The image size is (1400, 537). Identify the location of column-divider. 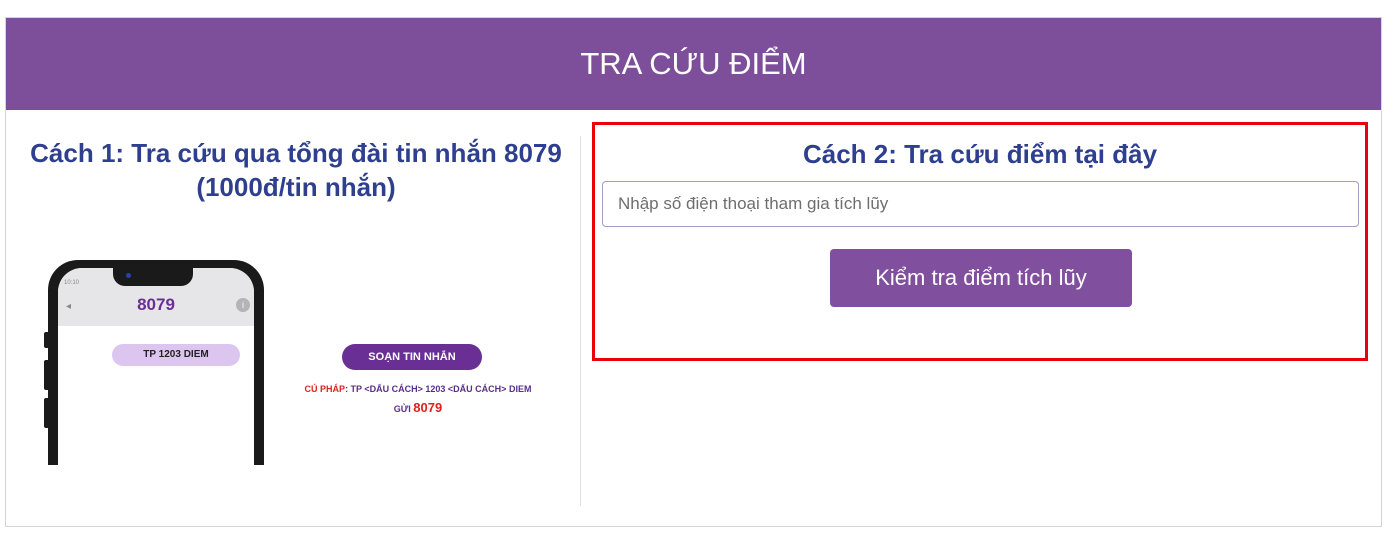
(580, 321).